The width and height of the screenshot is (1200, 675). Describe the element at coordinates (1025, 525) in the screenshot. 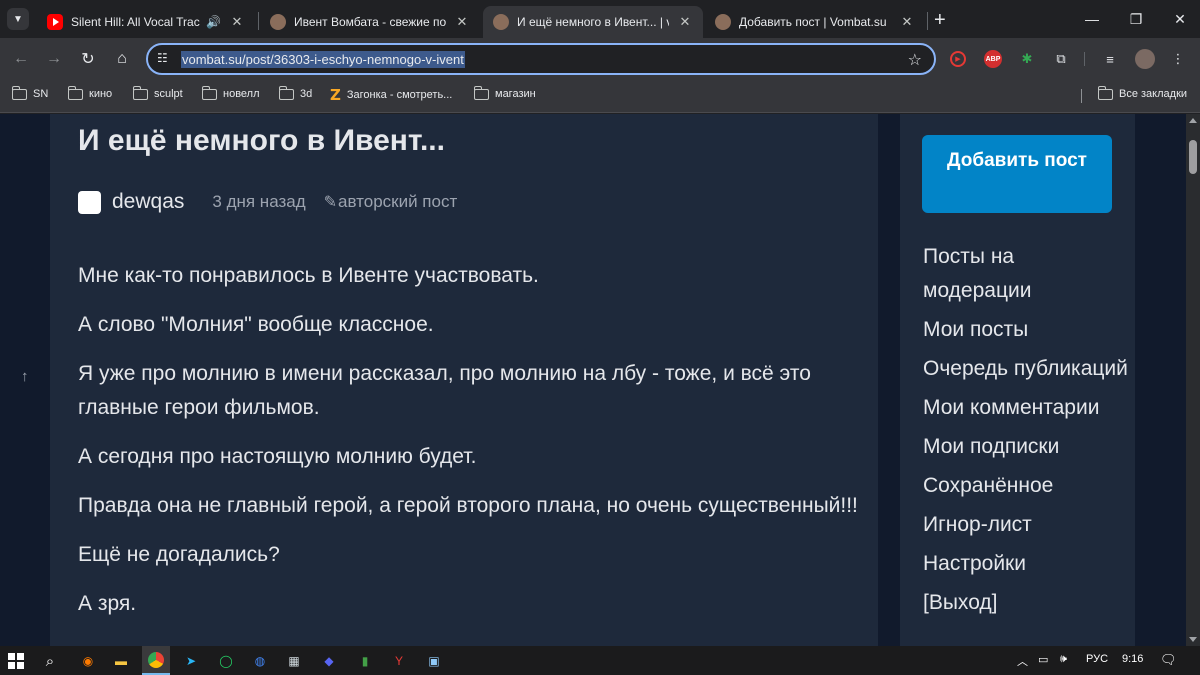

I see `sidebar-item-ignore-list: Игнор-лист` at that location.